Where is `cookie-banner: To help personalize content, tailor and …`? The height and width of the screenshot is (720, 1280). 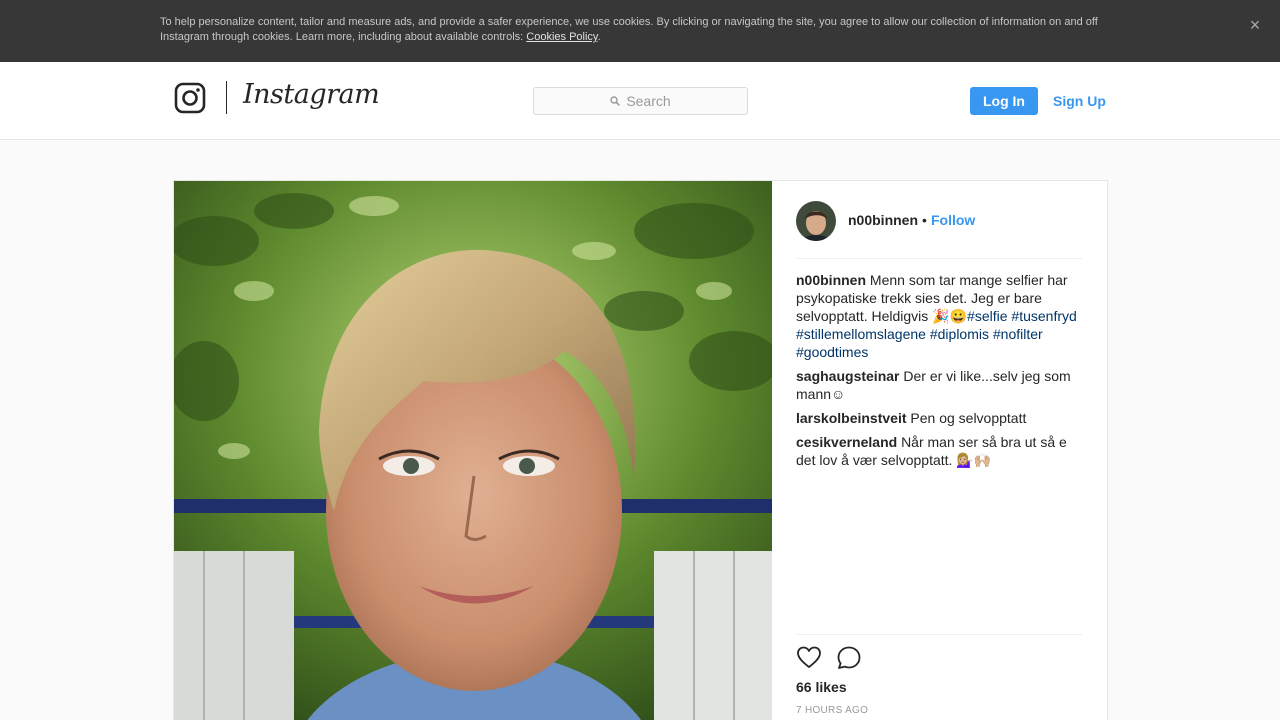 cookie-banner: To help personalize content, tailor and … is located at coordinates (640, 31).